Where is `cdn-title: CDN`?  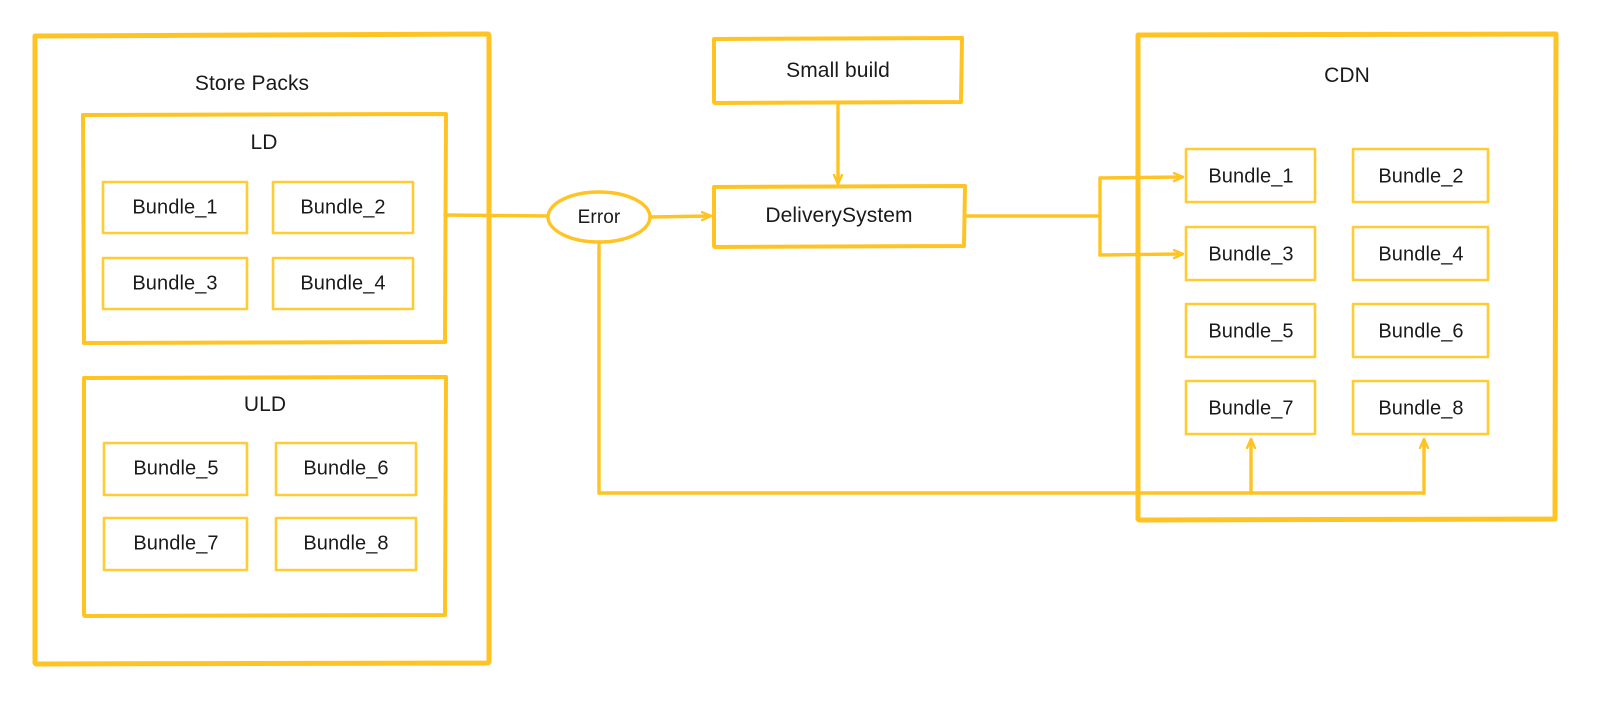 cdn-title: CDN is located at coordinates (1347, 75).